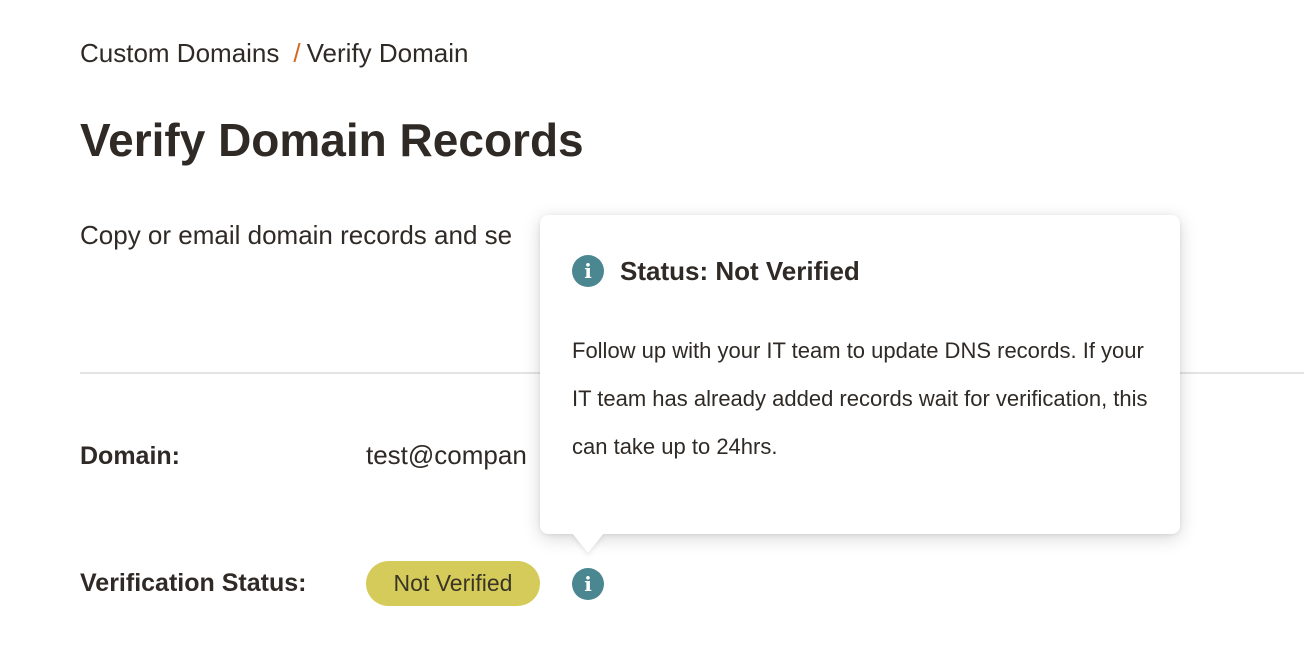 This screenshot has height=656, width=1304. What do you see at coordinates (387, 53) in the screenshot?
I see `breadcrumb-current: Verify Domain` at bounding box center [387, 53].